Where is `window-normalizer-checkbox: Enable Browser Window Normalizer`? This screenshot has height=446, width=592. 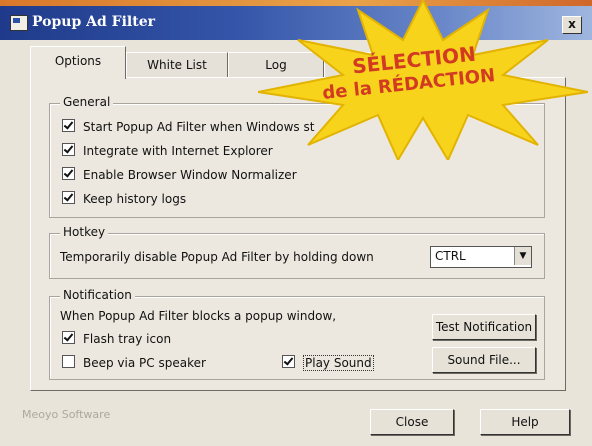
window-normalizer-checkbox: Enable Browser Window Normalizer is located at coordinates (179, 175).